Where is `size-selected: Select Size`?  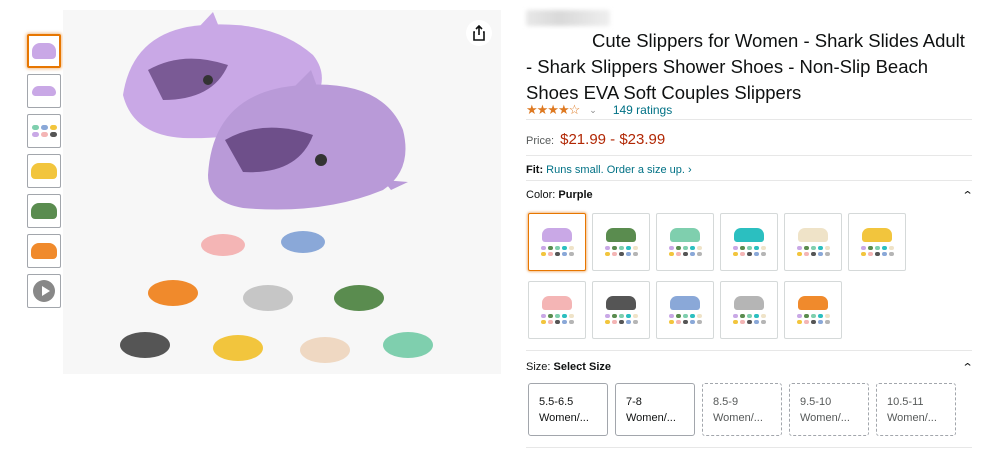
size-selected: Select Size is located at coordinates (582, 367).